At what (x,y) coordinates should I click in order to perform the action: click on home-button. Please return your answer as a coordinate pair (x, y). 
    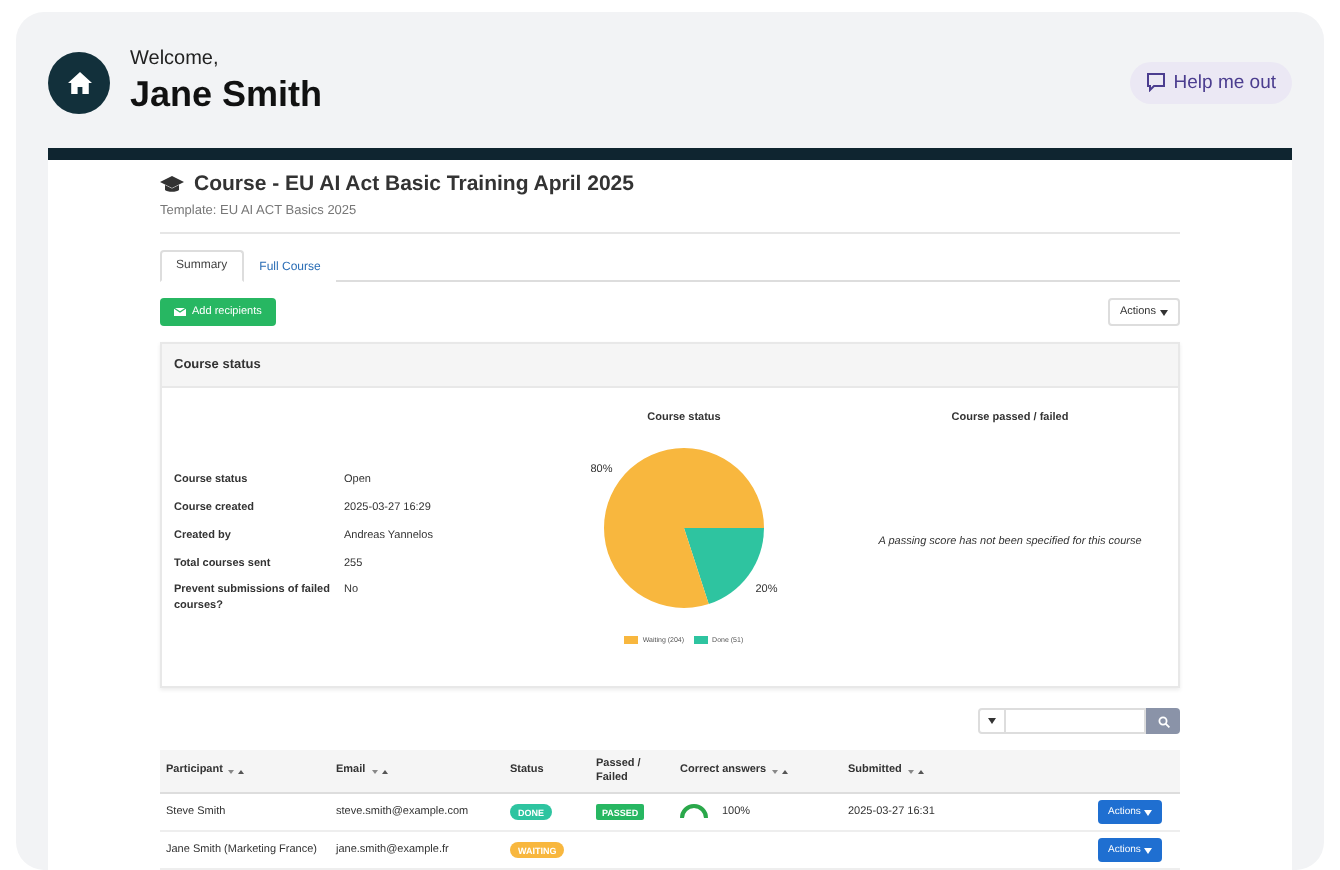
    Looking at the image, I should click on (79, 82).